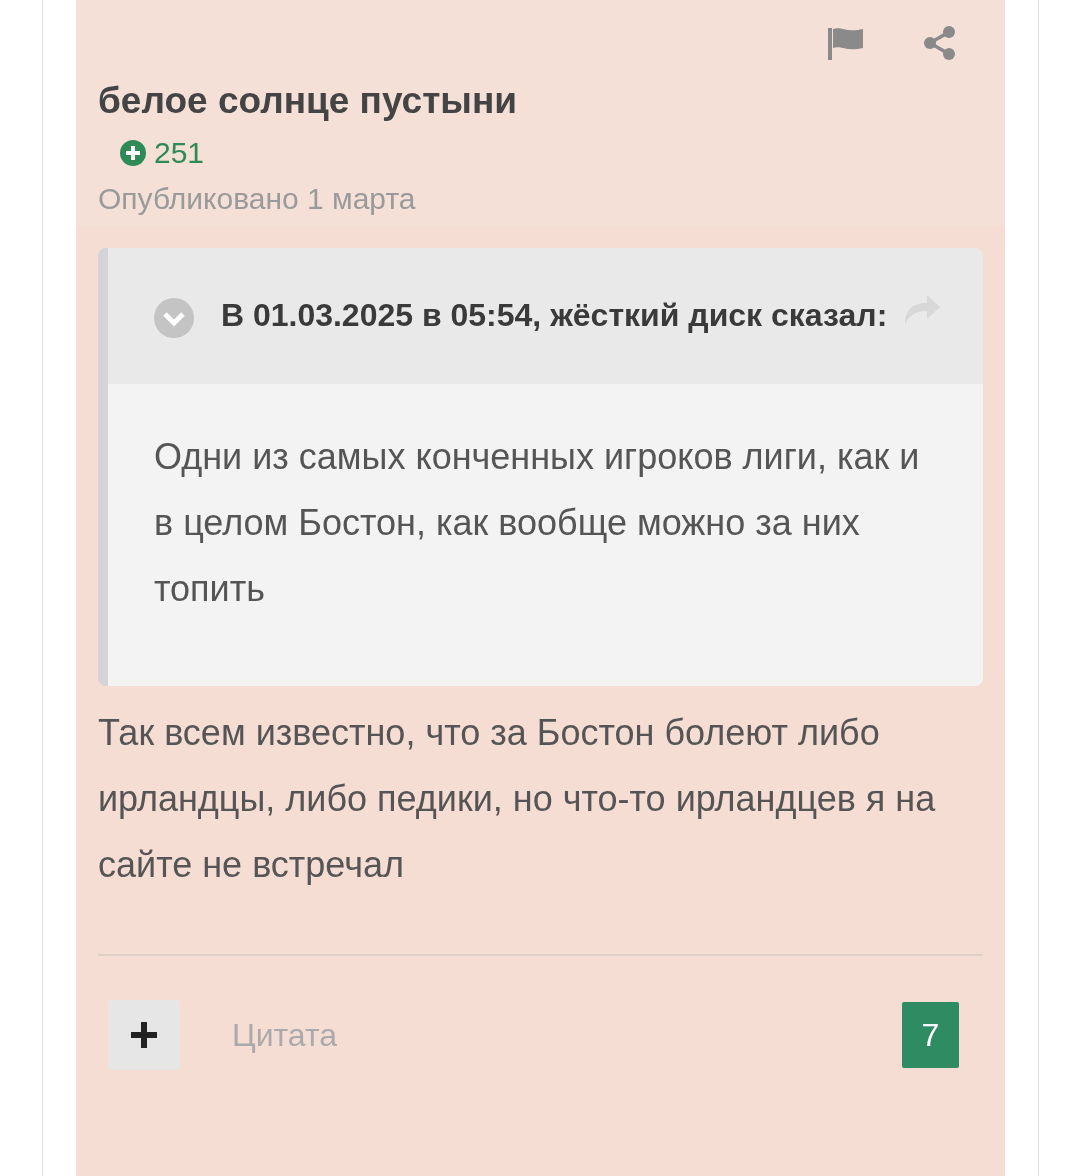 This screenshot has width=1080, height=1176. Describe the element at coordinates (940, 43) in the screenshot. I see `share-icon` at that location.